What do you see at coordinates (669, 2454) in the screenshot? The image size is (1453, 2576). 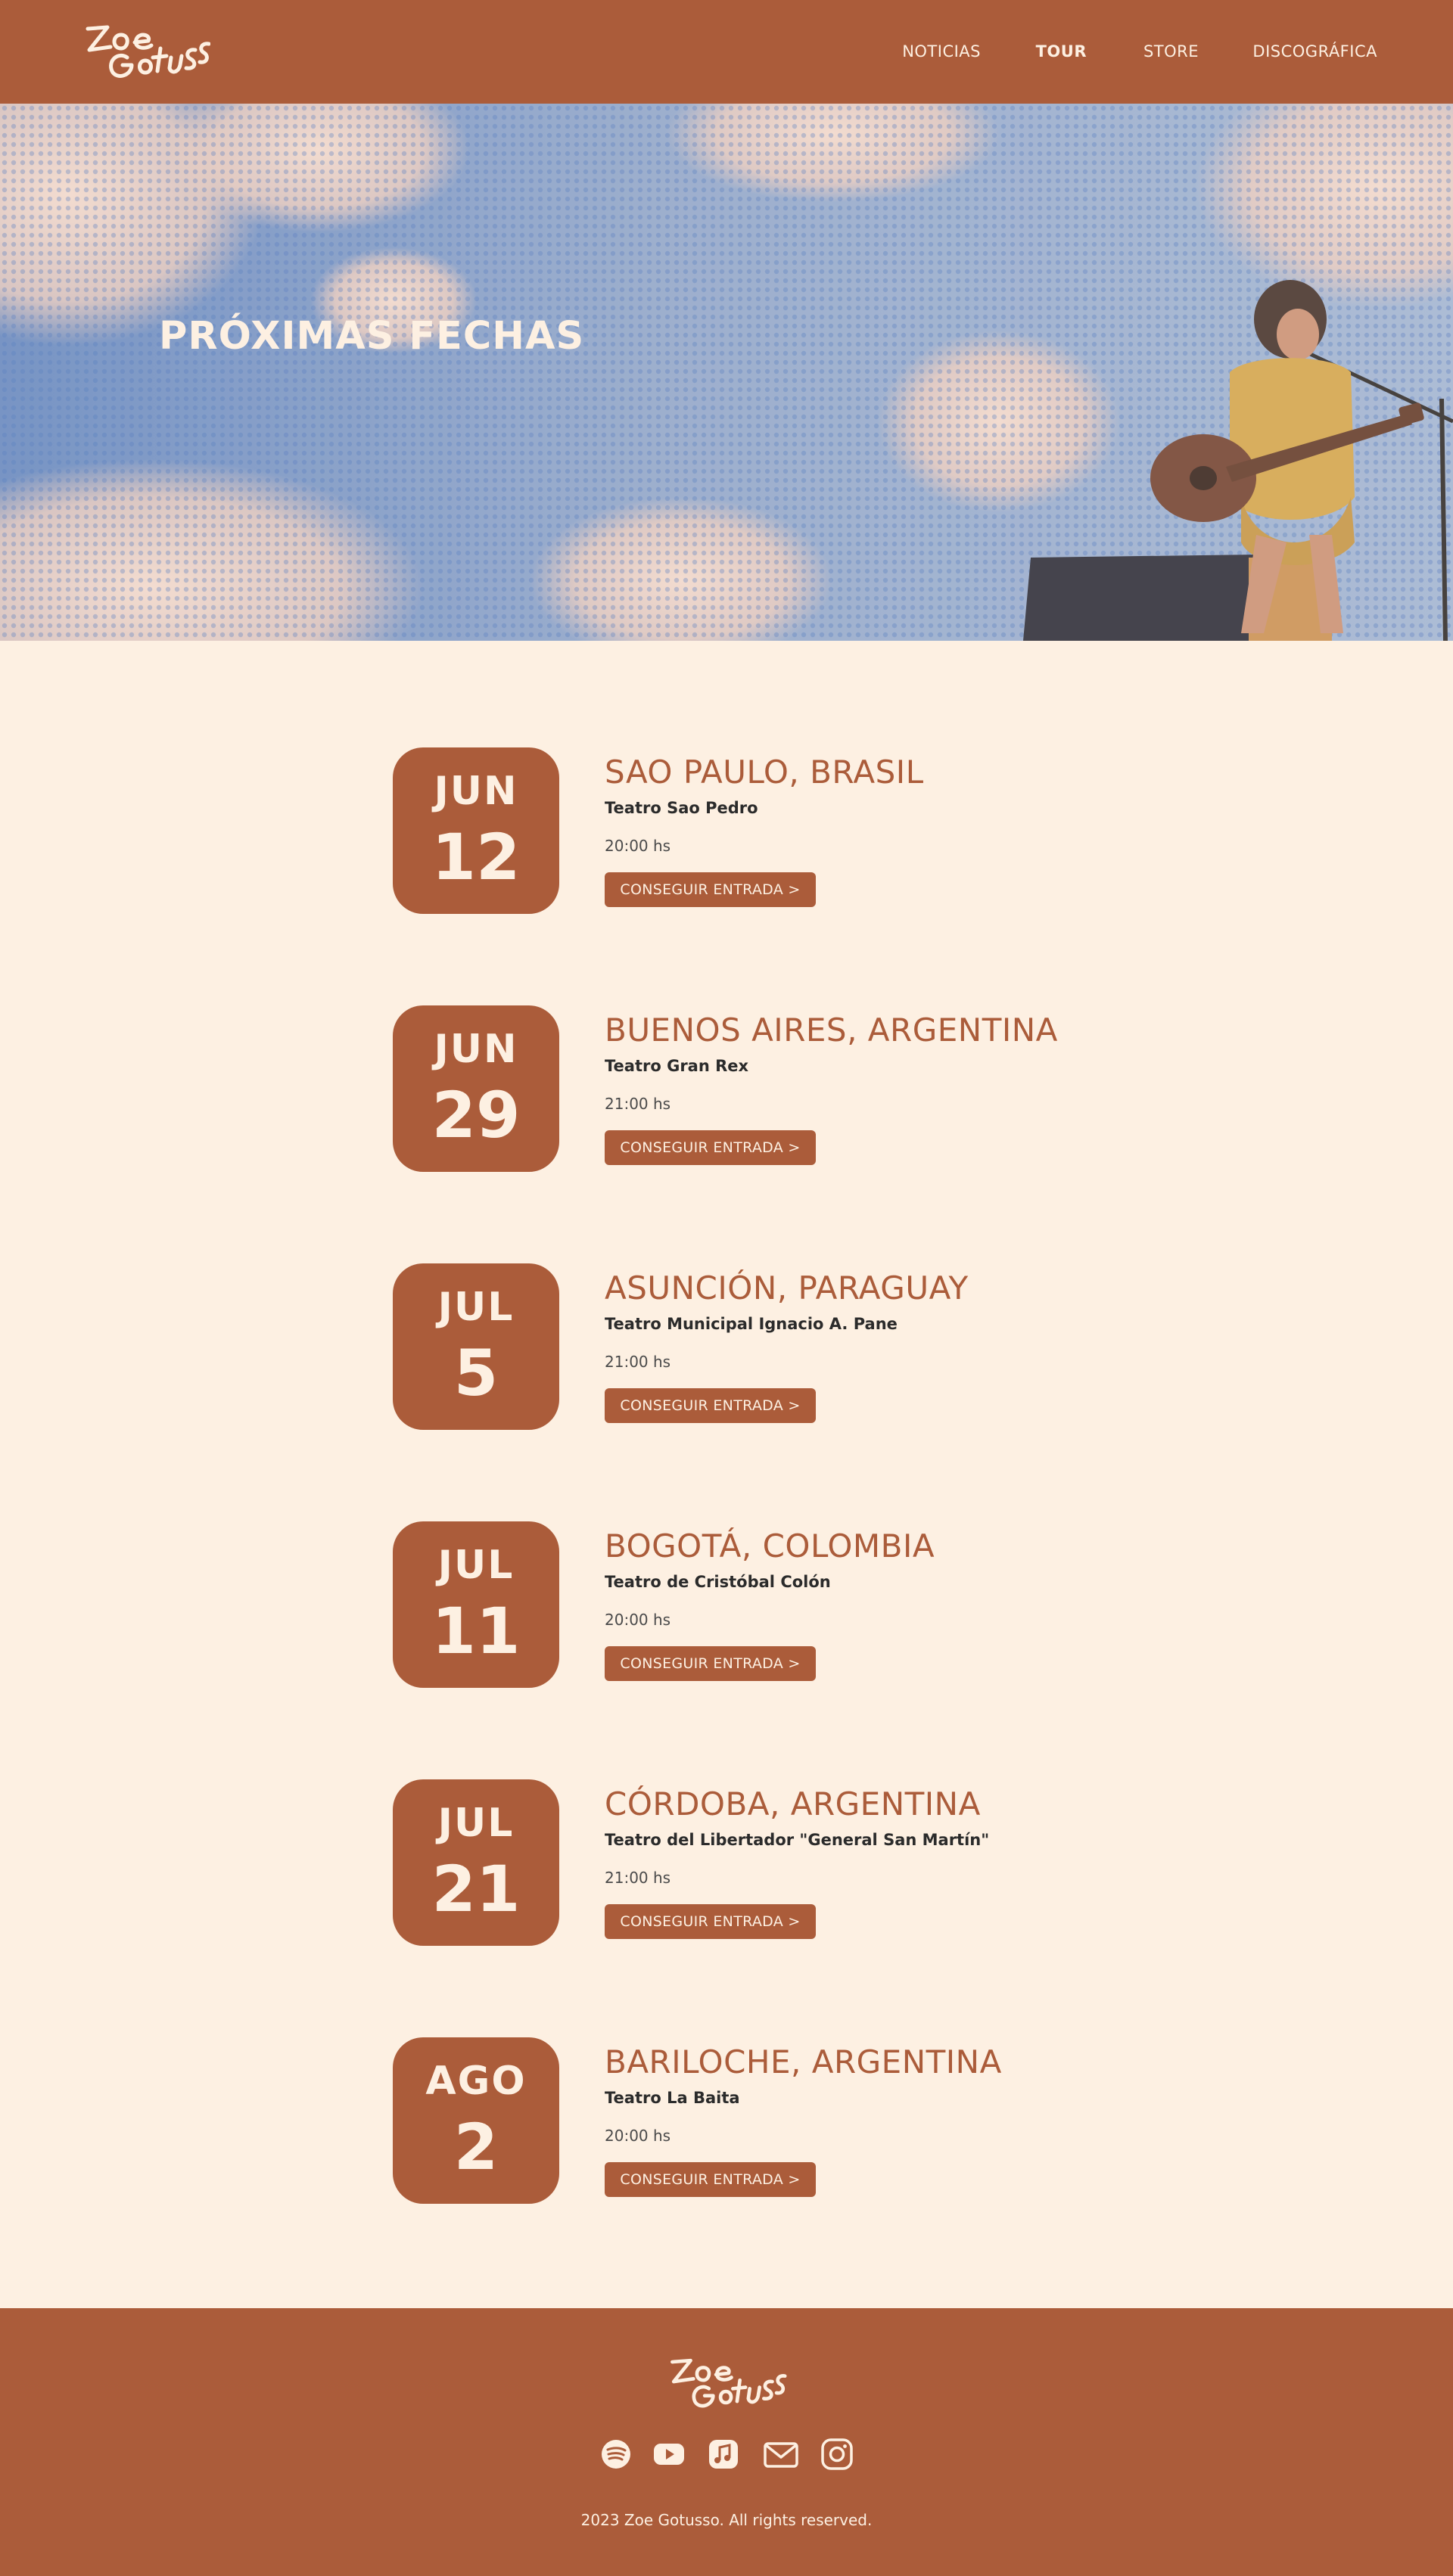 I see `youtube-icon` at bounding box center [669, 2454].